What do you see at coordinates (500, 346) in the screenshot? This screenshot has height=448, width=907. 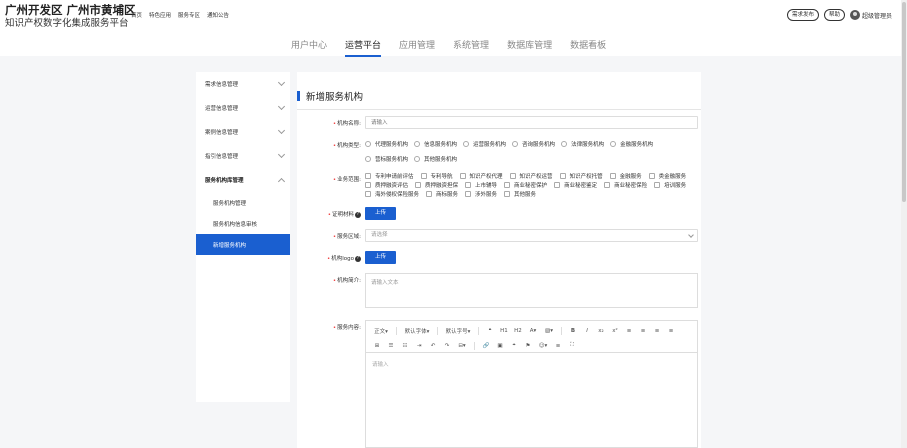 I see `image-icon: ▣` at bounding box center [500, 346].